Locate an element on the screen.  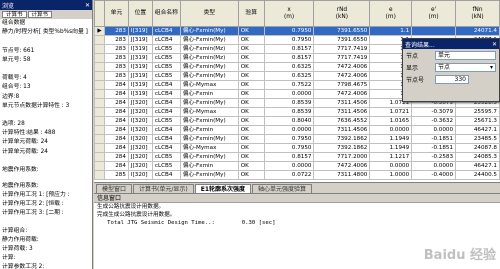
table-cell: 0.6325 is located at coordinates (289, 67).